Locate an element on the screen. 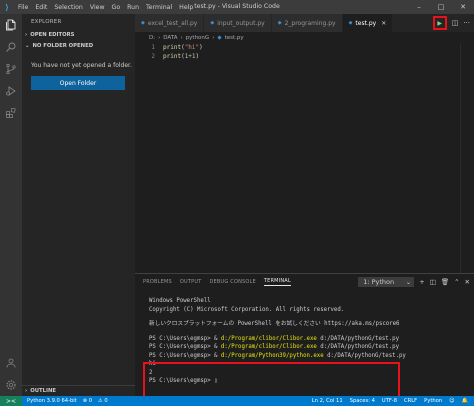 The width and height of the screenshot is (474, 406). activity-bar is located at coordinates (11, 205).